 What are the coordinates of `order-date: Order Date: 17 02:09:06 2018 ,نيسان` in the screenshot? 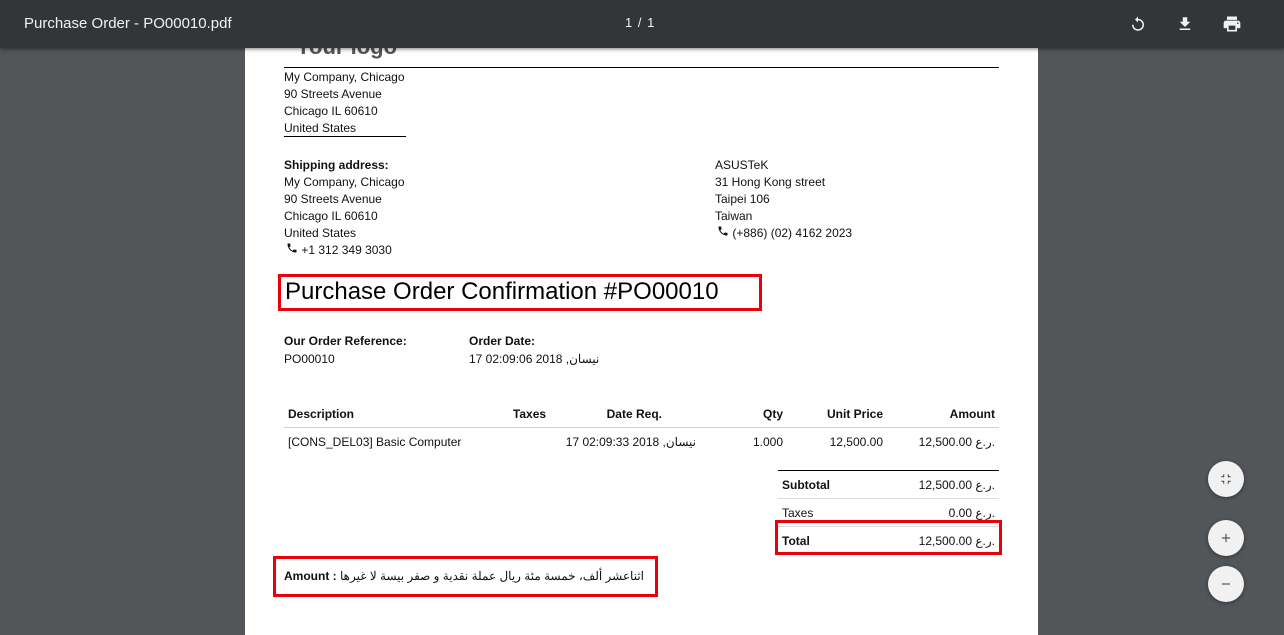 It's located at (534, 350).